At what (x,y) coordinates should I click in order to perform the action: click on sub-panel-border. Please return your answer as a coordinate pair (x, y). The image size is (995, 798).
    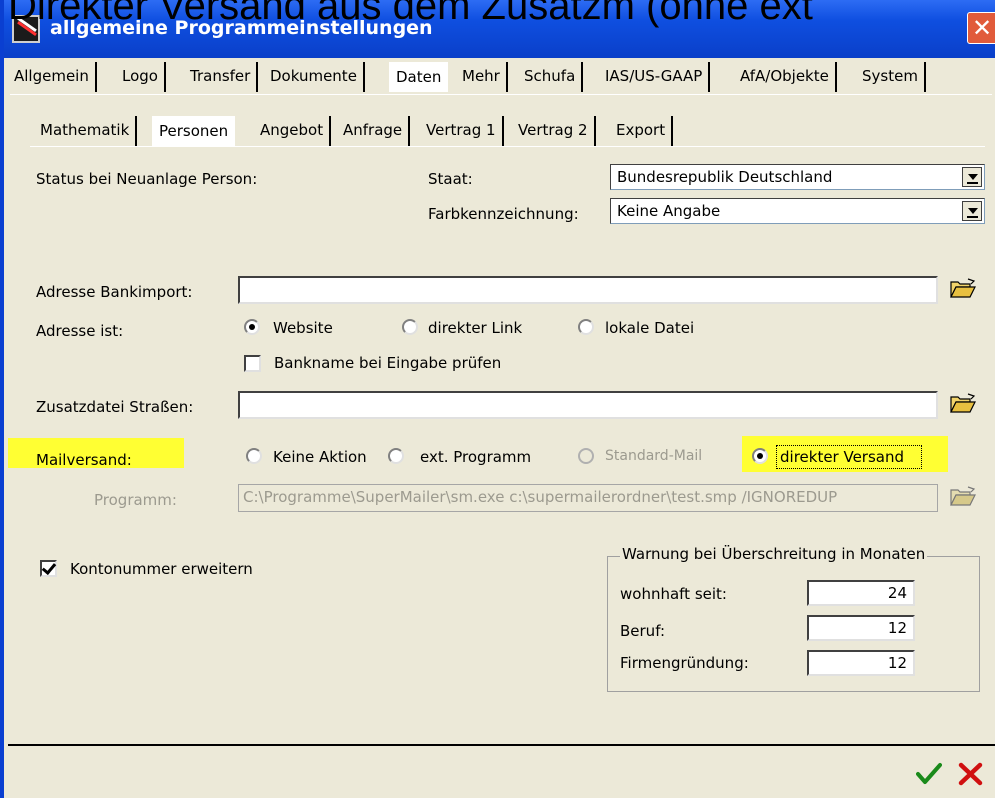
    Looking at the image, I should click on (507, 146).